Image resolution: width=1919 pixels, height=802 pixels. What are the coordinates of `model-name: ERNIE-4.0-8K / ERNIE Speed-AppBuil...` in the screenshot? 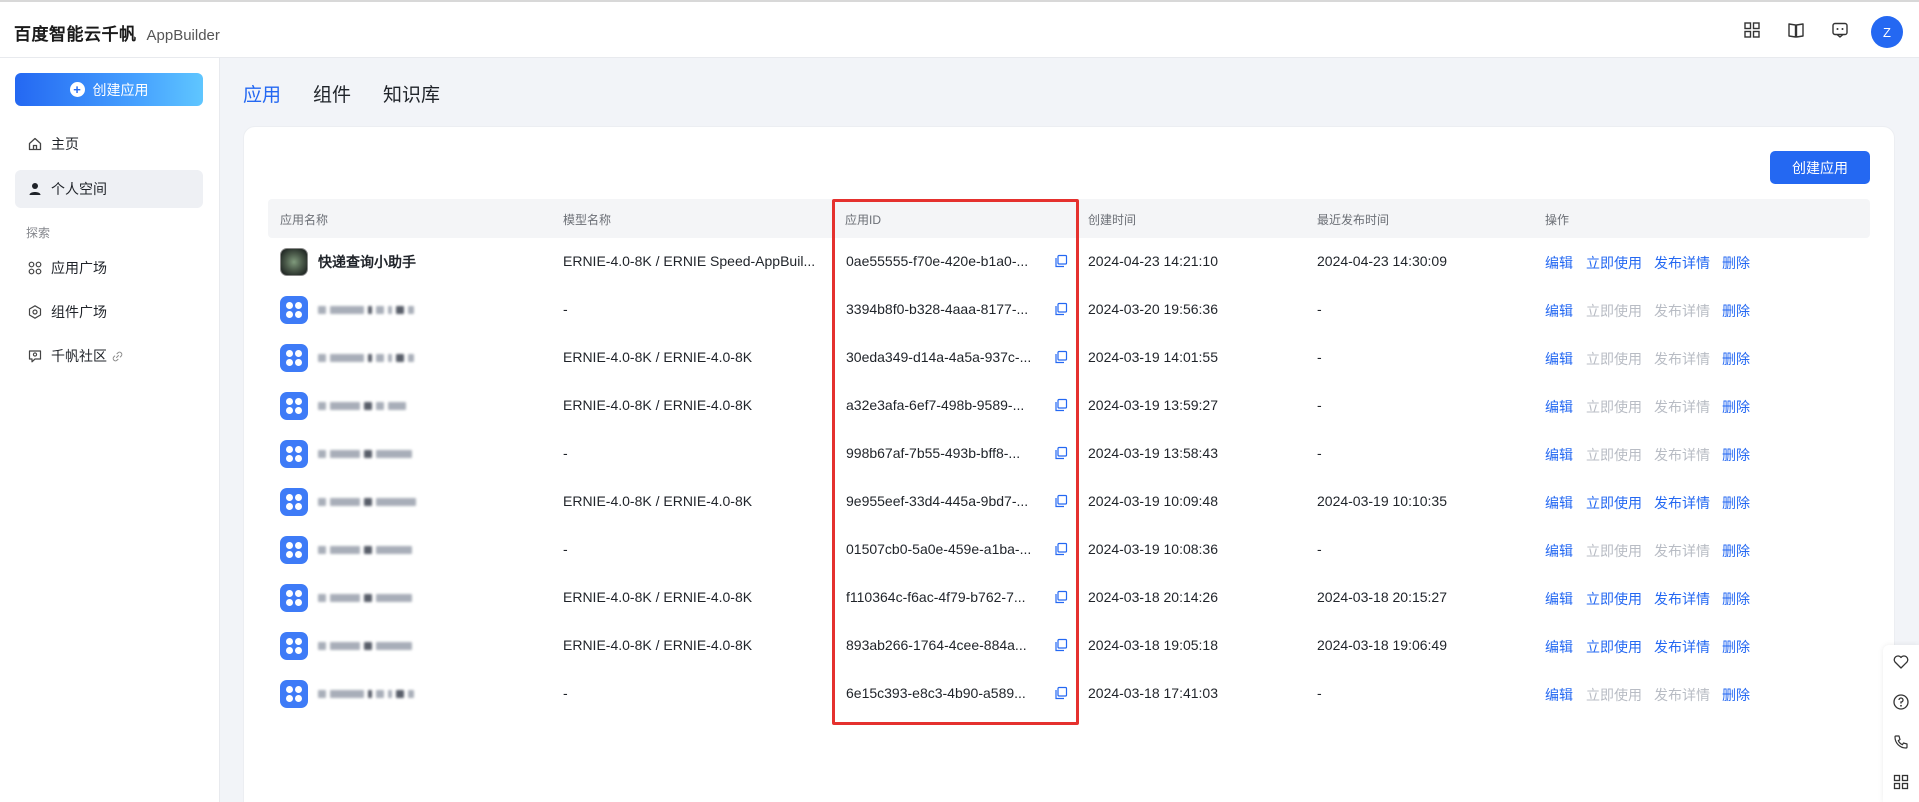 It's located at (689, 261).